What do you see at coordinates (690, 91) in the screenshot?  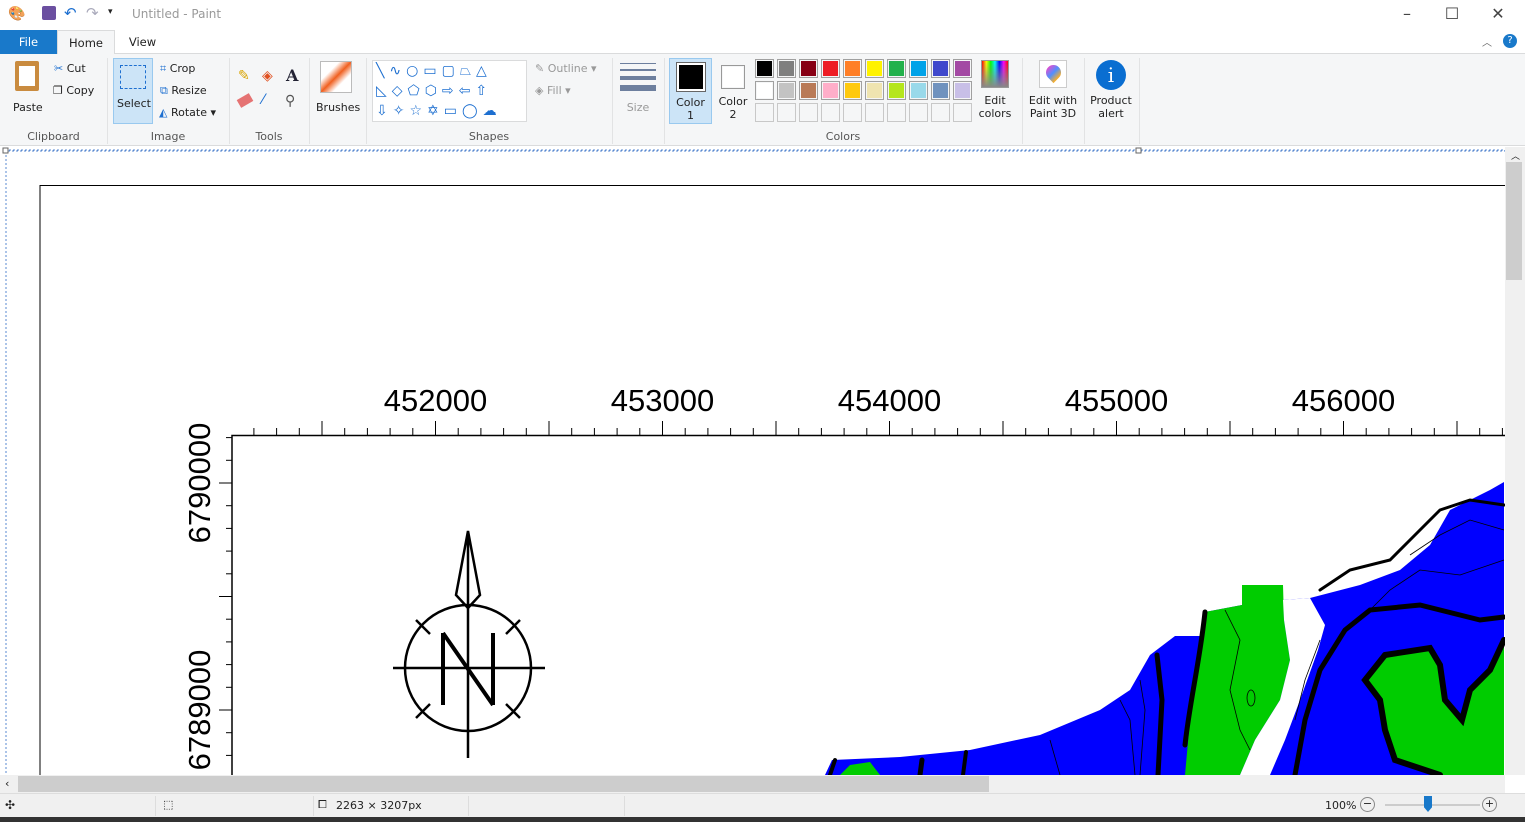 I see `color1-button: Color 1` at bounding box center [690, 91].